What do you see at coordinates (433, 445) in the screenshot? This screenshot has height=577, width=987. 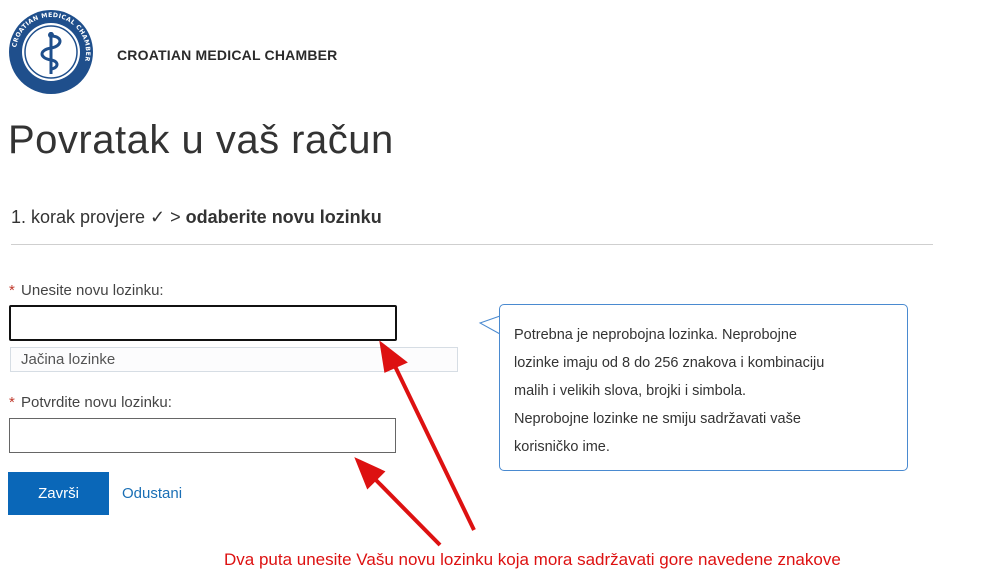 I see `arrow-to-new-password` at bounding box center [433, 445].